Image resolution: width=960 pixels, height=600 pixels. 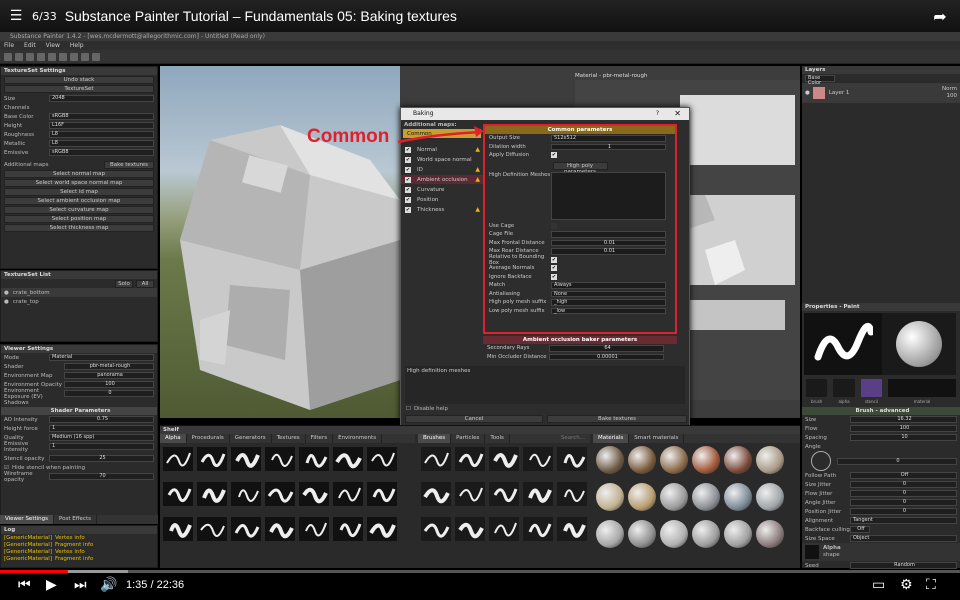 I want to click on map-item-curvature: ✔ Curvature, so click(x=442, y=189).